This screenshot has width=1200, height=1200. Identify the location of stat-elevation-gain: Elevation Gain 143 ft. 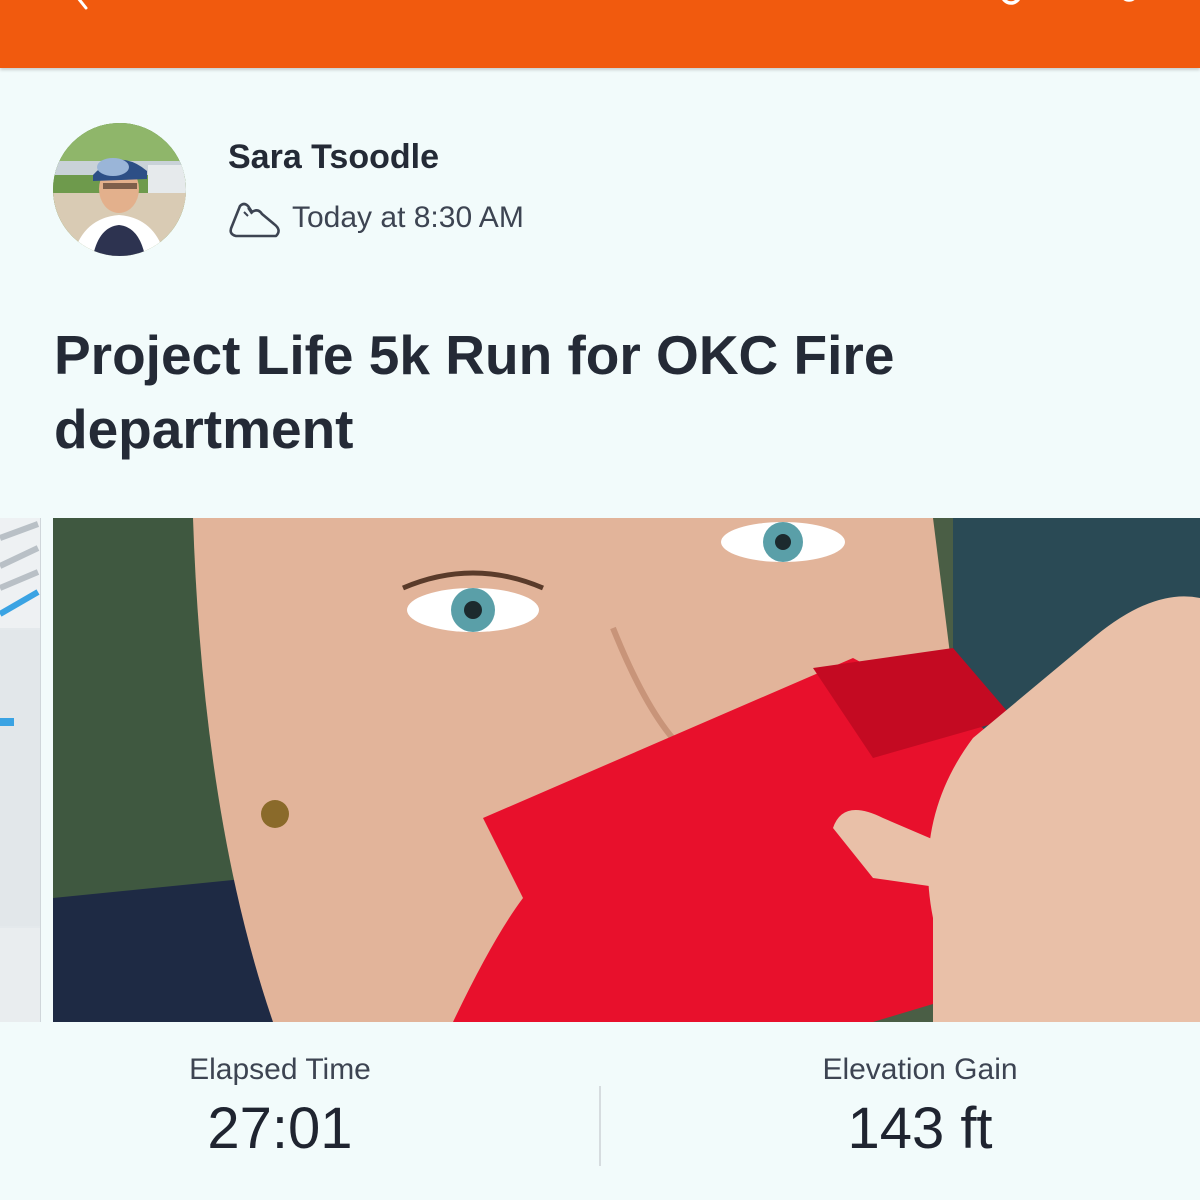
(920, 1108).